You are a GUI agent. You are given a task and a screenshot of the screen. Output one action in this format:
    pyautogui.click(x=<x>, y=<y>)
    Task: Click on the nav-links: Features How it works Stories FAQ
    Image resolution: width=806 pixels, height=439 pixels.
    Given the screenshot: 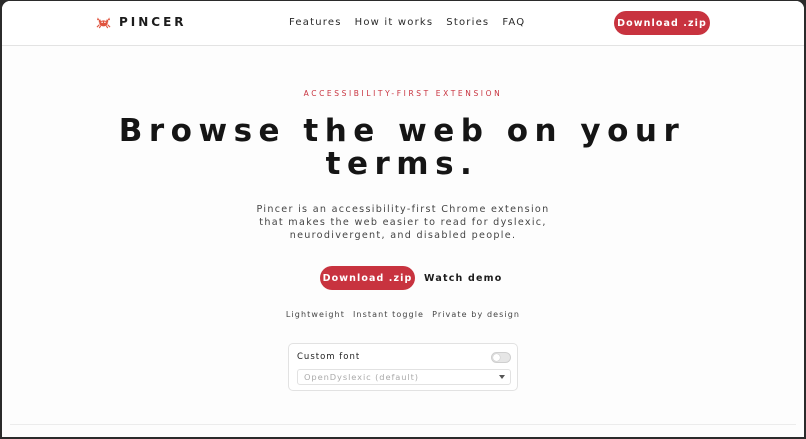 What is the action you would take?
    pyautogui.click(x=413, y=22)
    